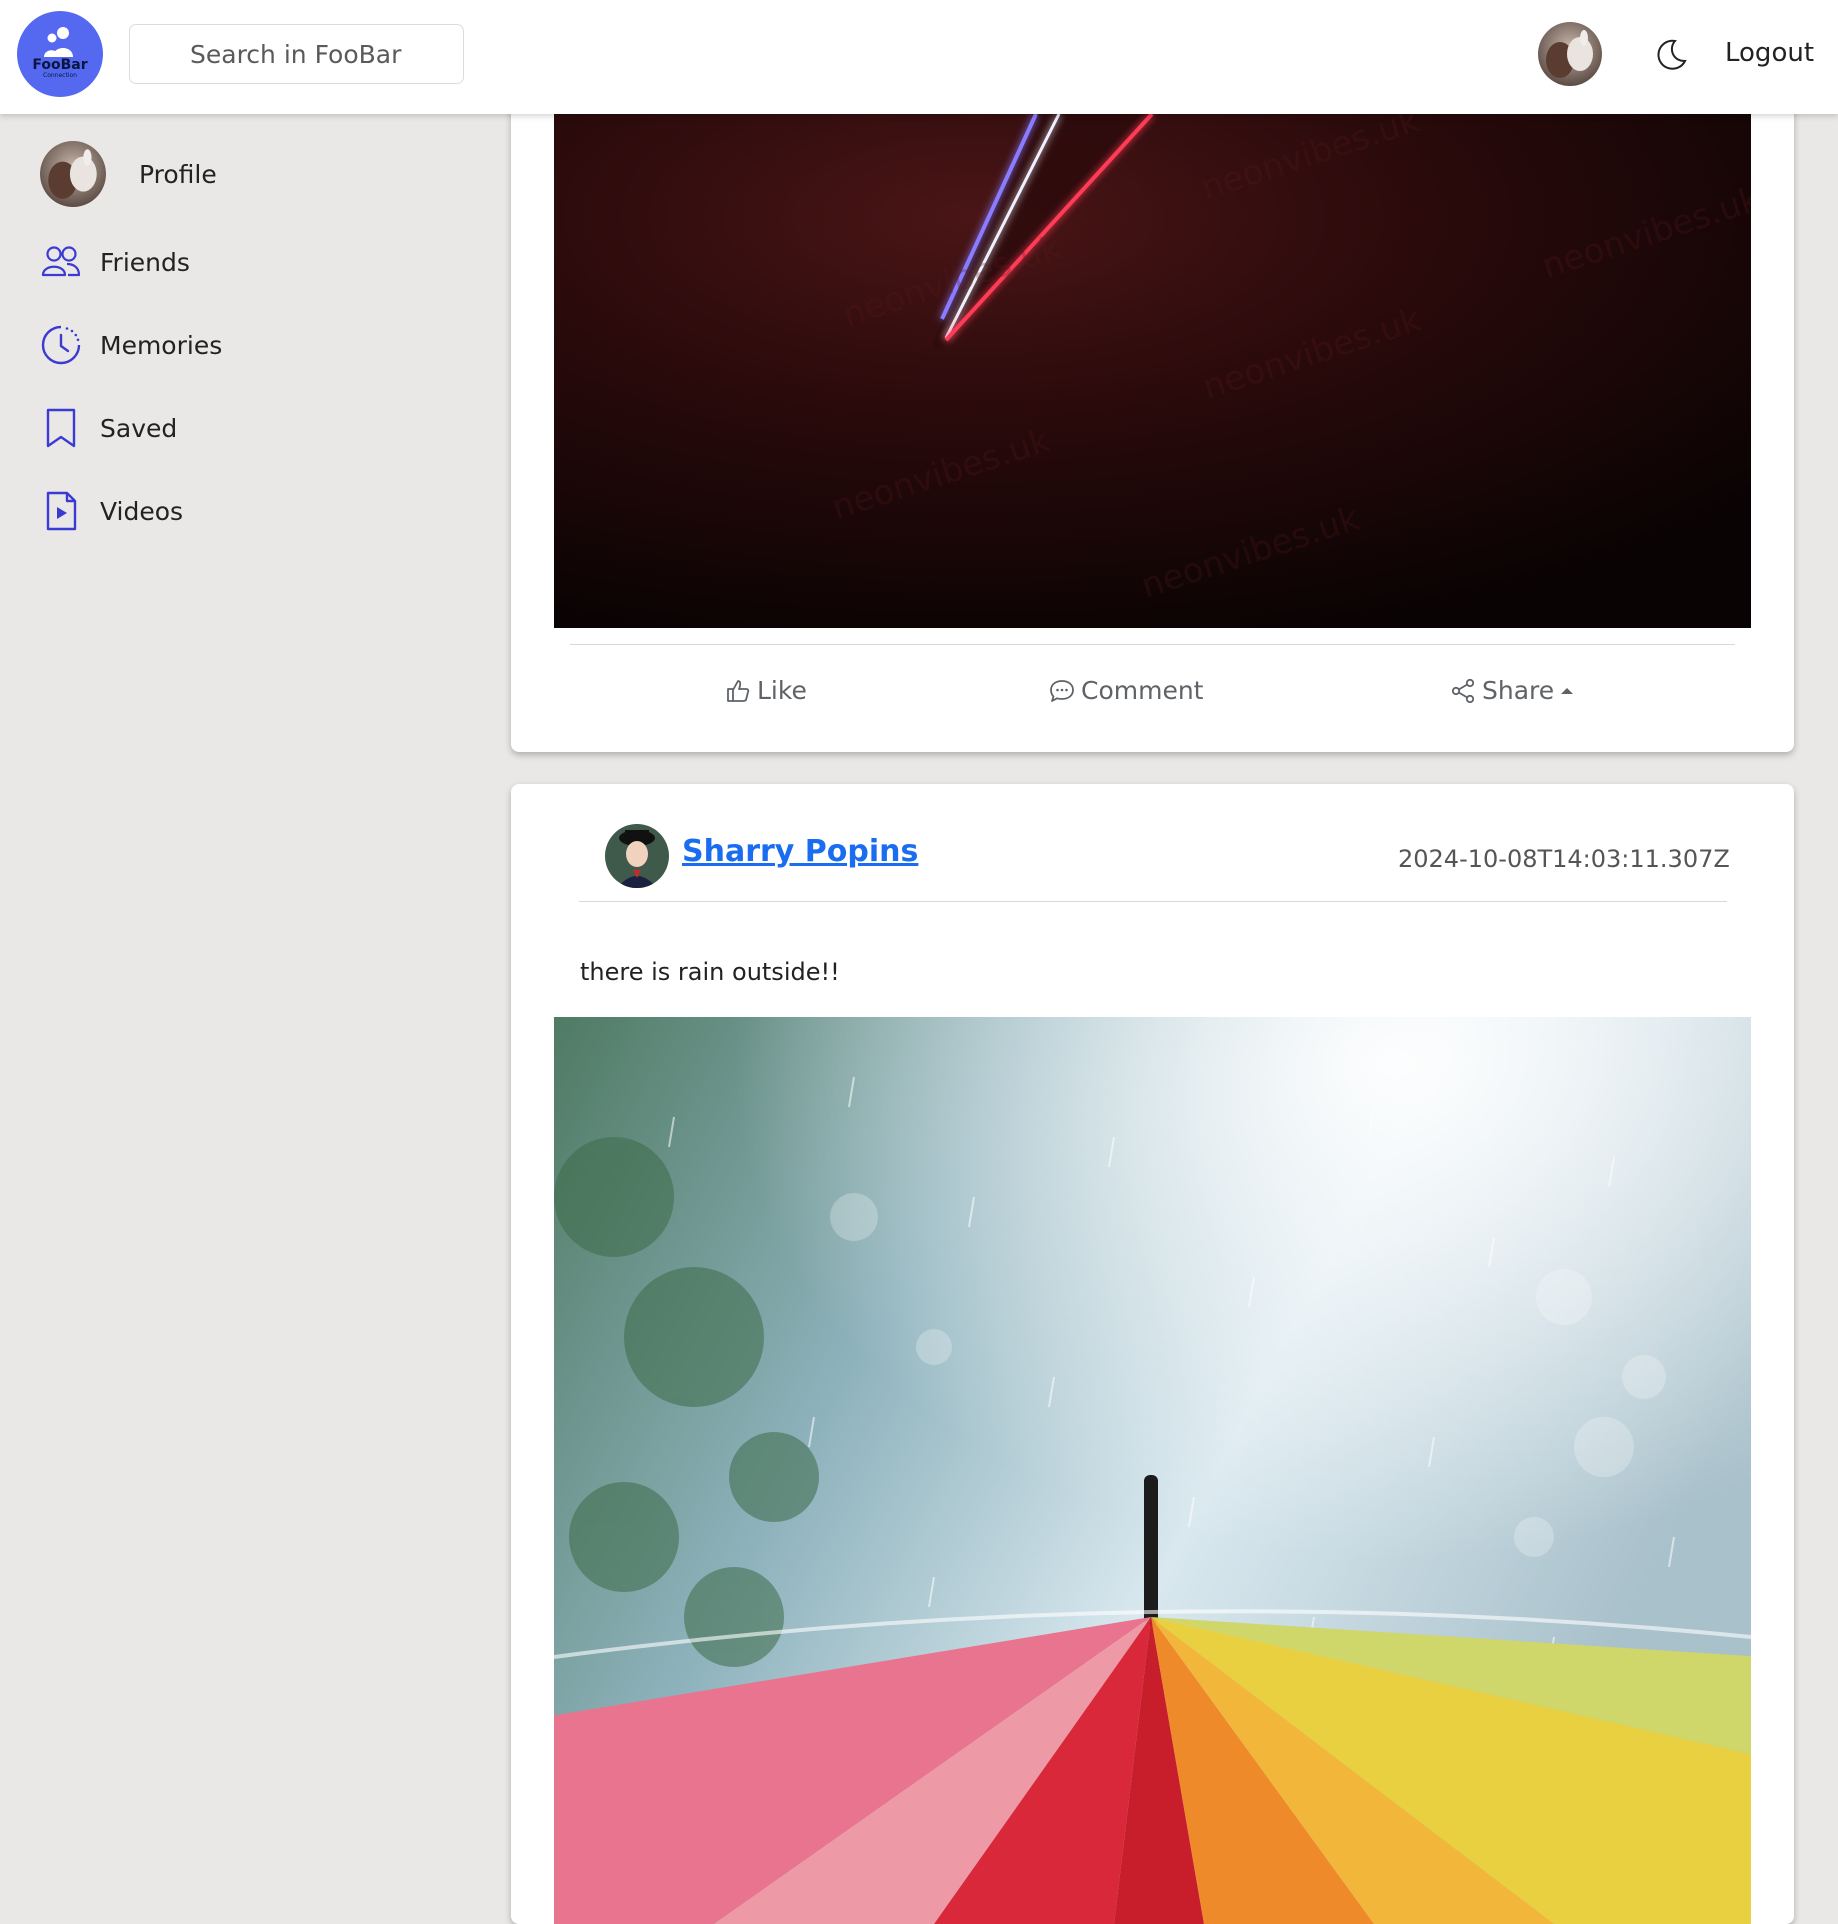 The width and height of the screenshot is (1838, 1924). I want to click on like-button: Like, so click(766, 690).